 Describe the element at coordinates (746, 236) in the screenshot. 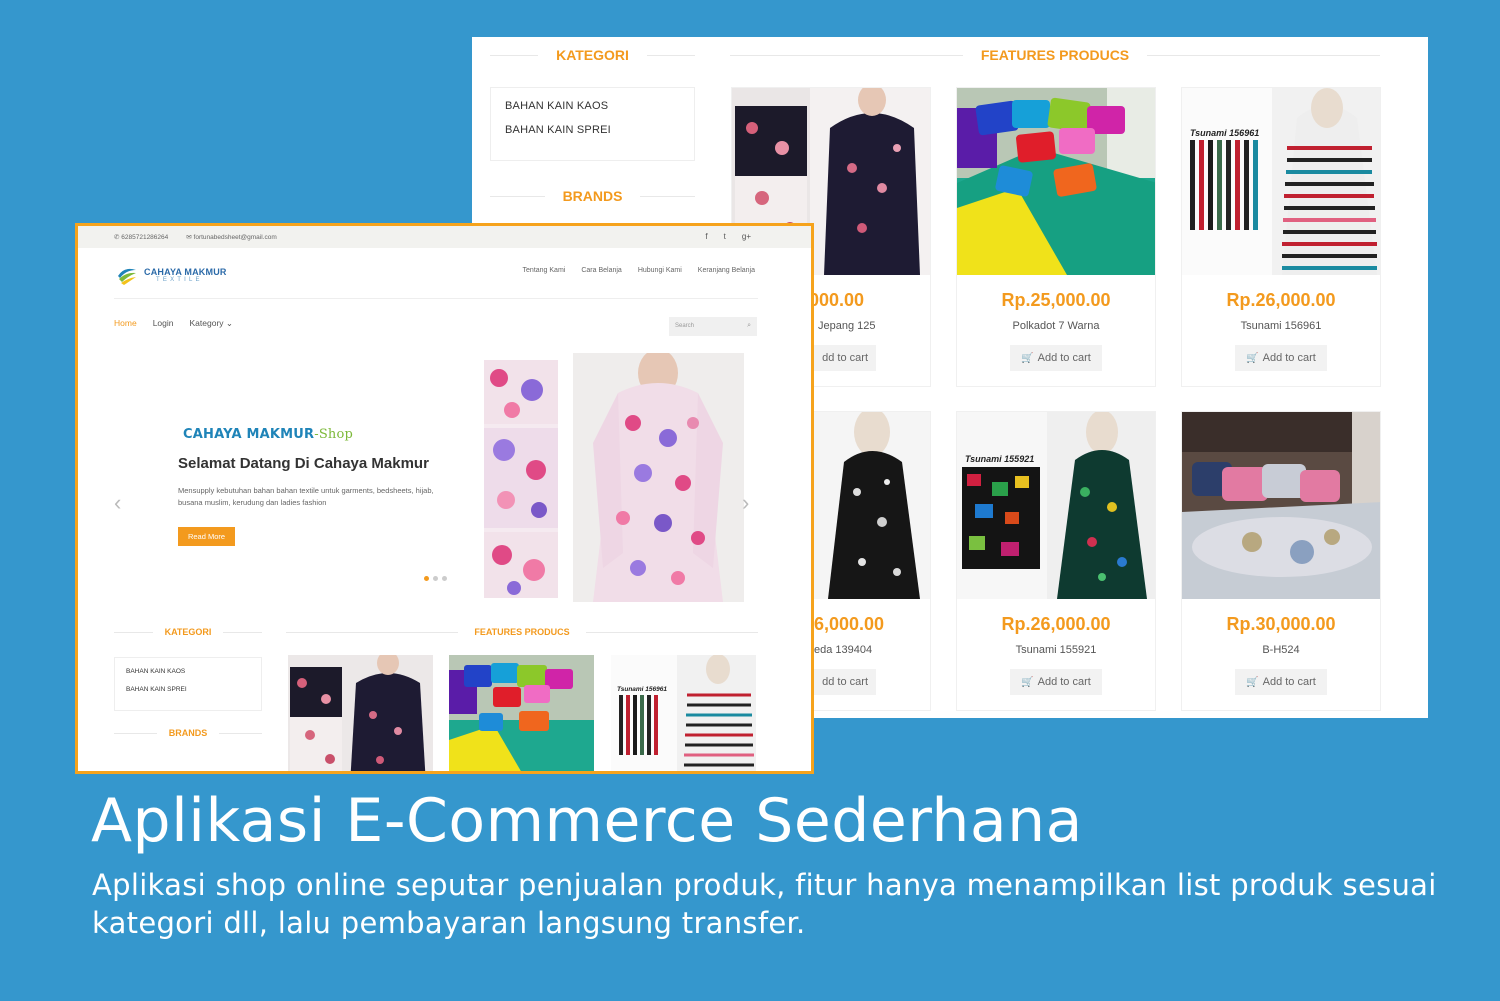

I see `google-plus-icon: g+` at that location.